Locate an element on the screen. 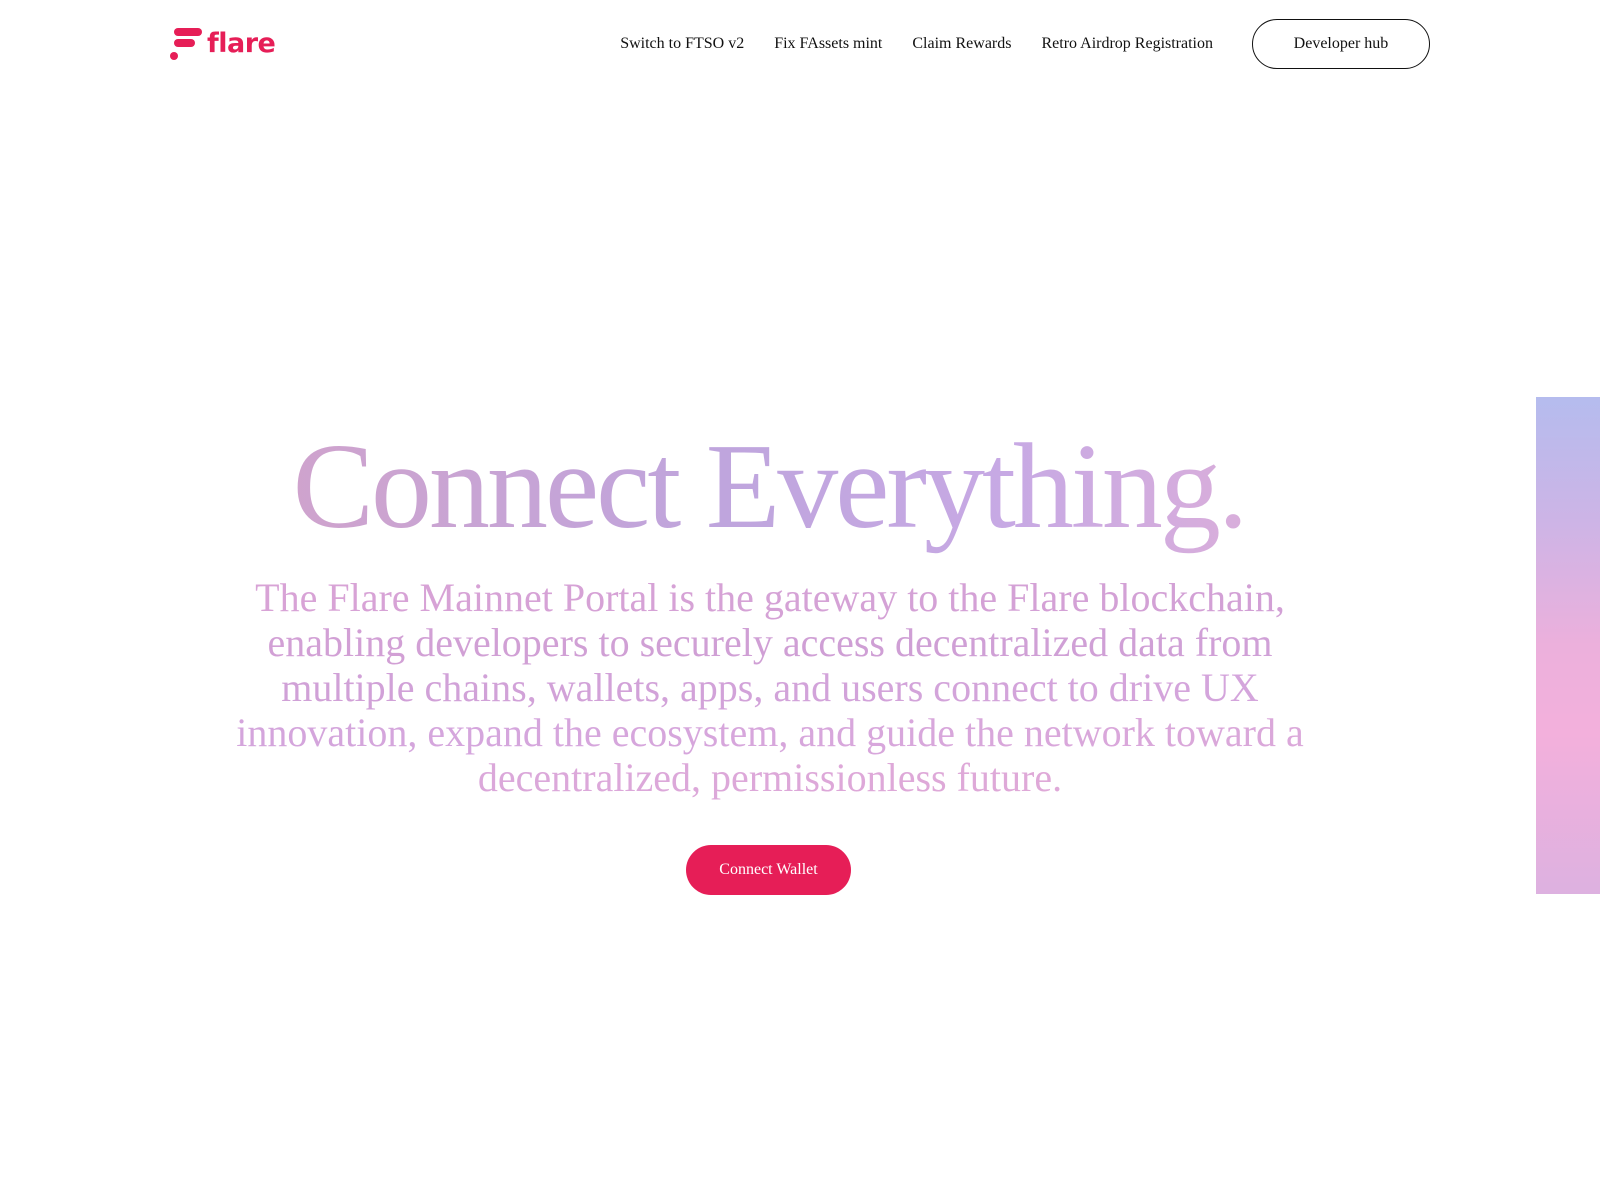  developer-hub-button: Developer hub is located at coordinates (1341, 44).